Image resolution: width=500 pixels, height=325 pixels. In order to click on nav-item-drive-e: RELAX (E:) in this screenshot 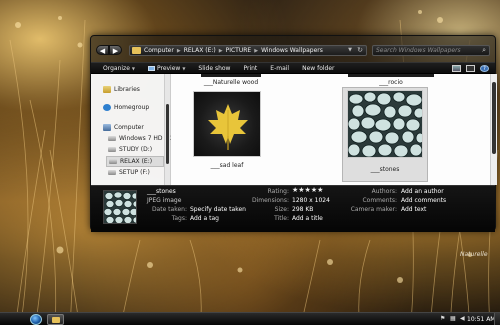, I will do `click(135, 161)`.